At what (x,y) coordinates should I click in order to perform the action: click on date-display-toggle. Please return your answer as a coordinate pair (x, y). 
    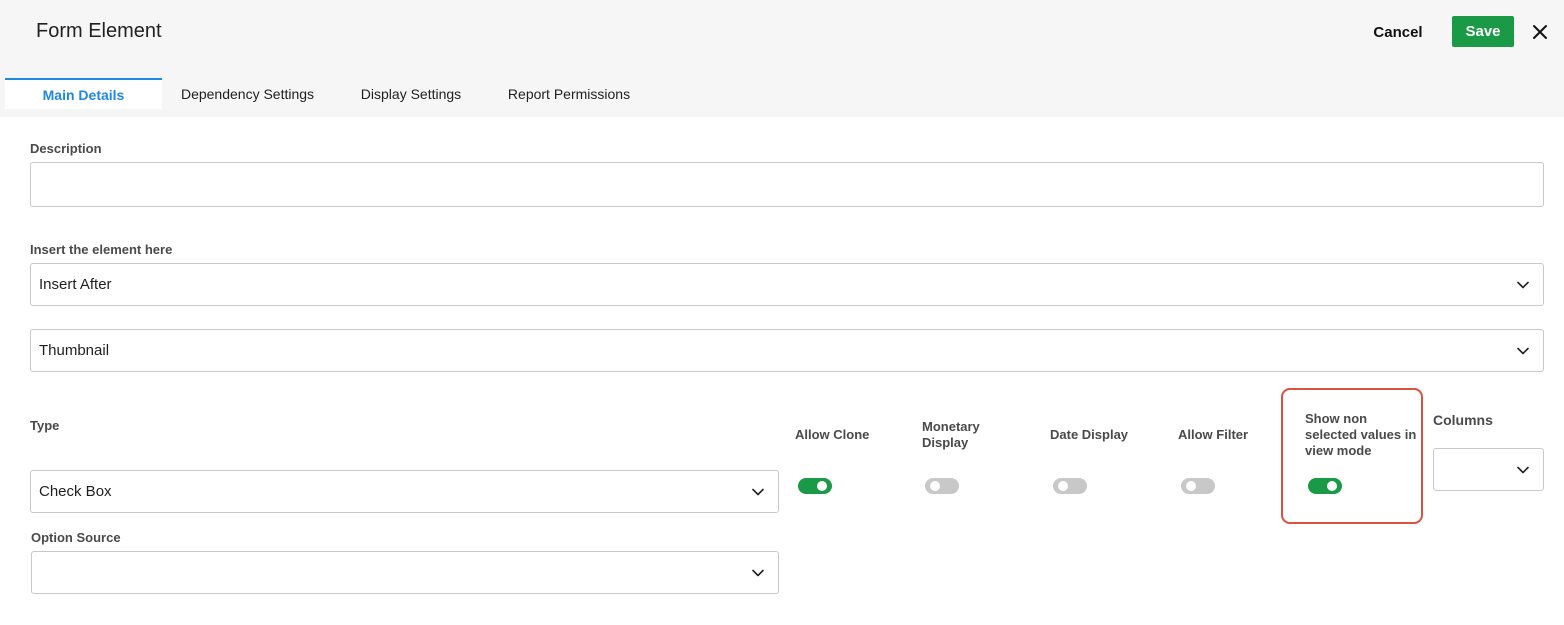
    Looking at the image, I should click on (1070, 486).